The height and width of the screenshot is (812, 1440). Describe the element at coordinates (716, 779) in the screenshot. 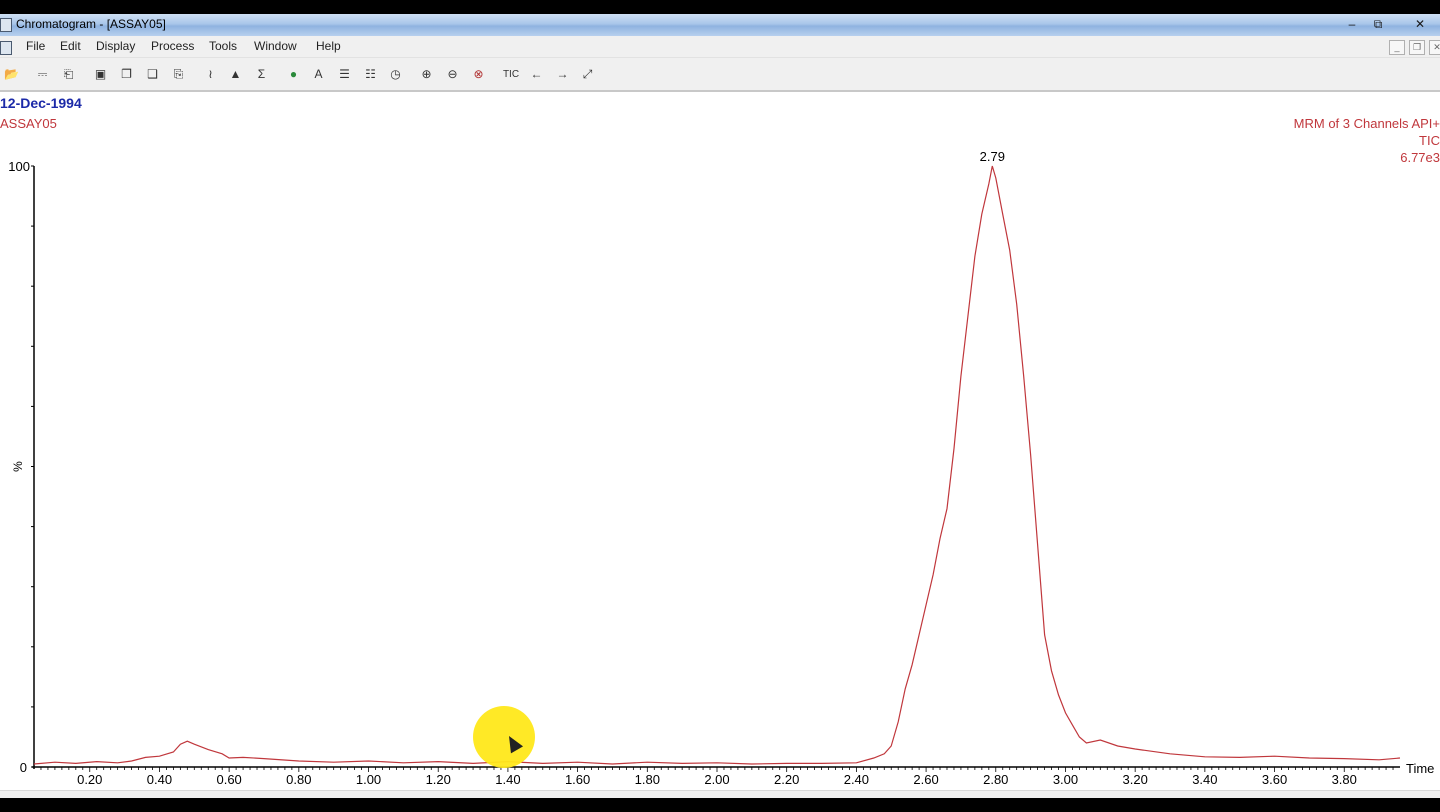

I see `x-tick-label: 2.00` at that location.